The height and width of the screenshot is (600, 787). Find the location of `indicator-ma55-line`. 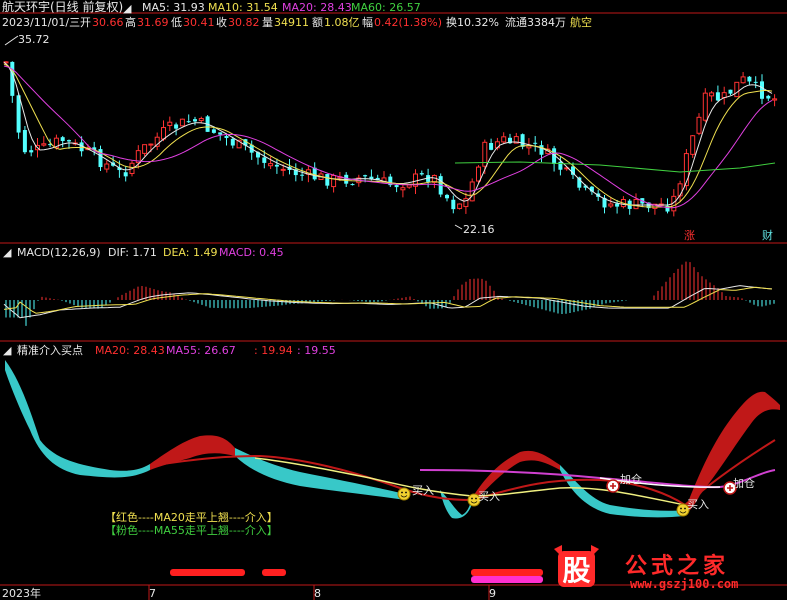

indicator-ma55-line is located at coordinates (597, 479).